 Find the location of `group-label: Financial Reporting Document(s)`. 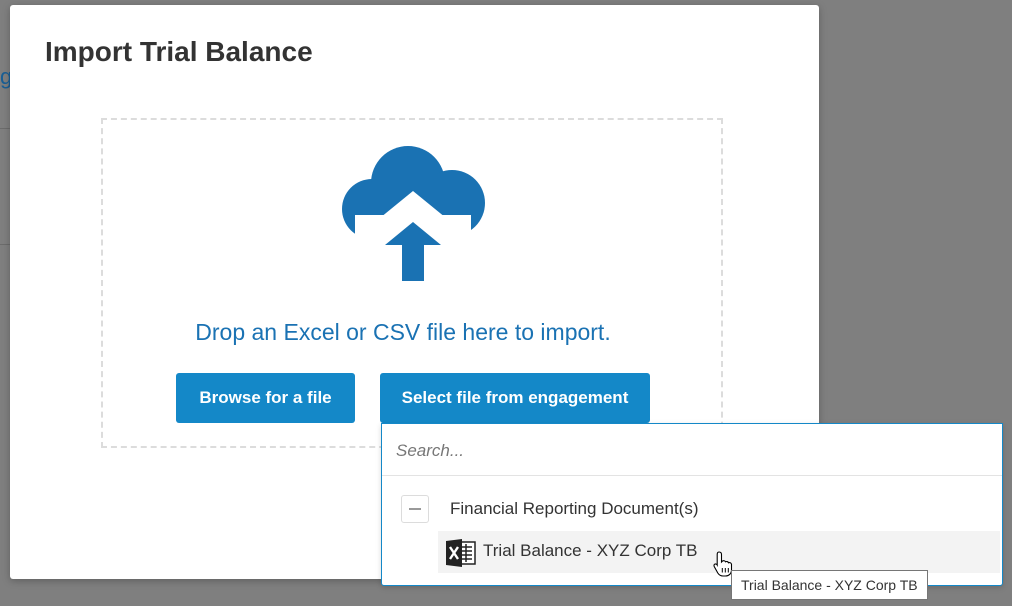

group-label: Financial Reporting Document(s) is located at coordinates (574, 508).